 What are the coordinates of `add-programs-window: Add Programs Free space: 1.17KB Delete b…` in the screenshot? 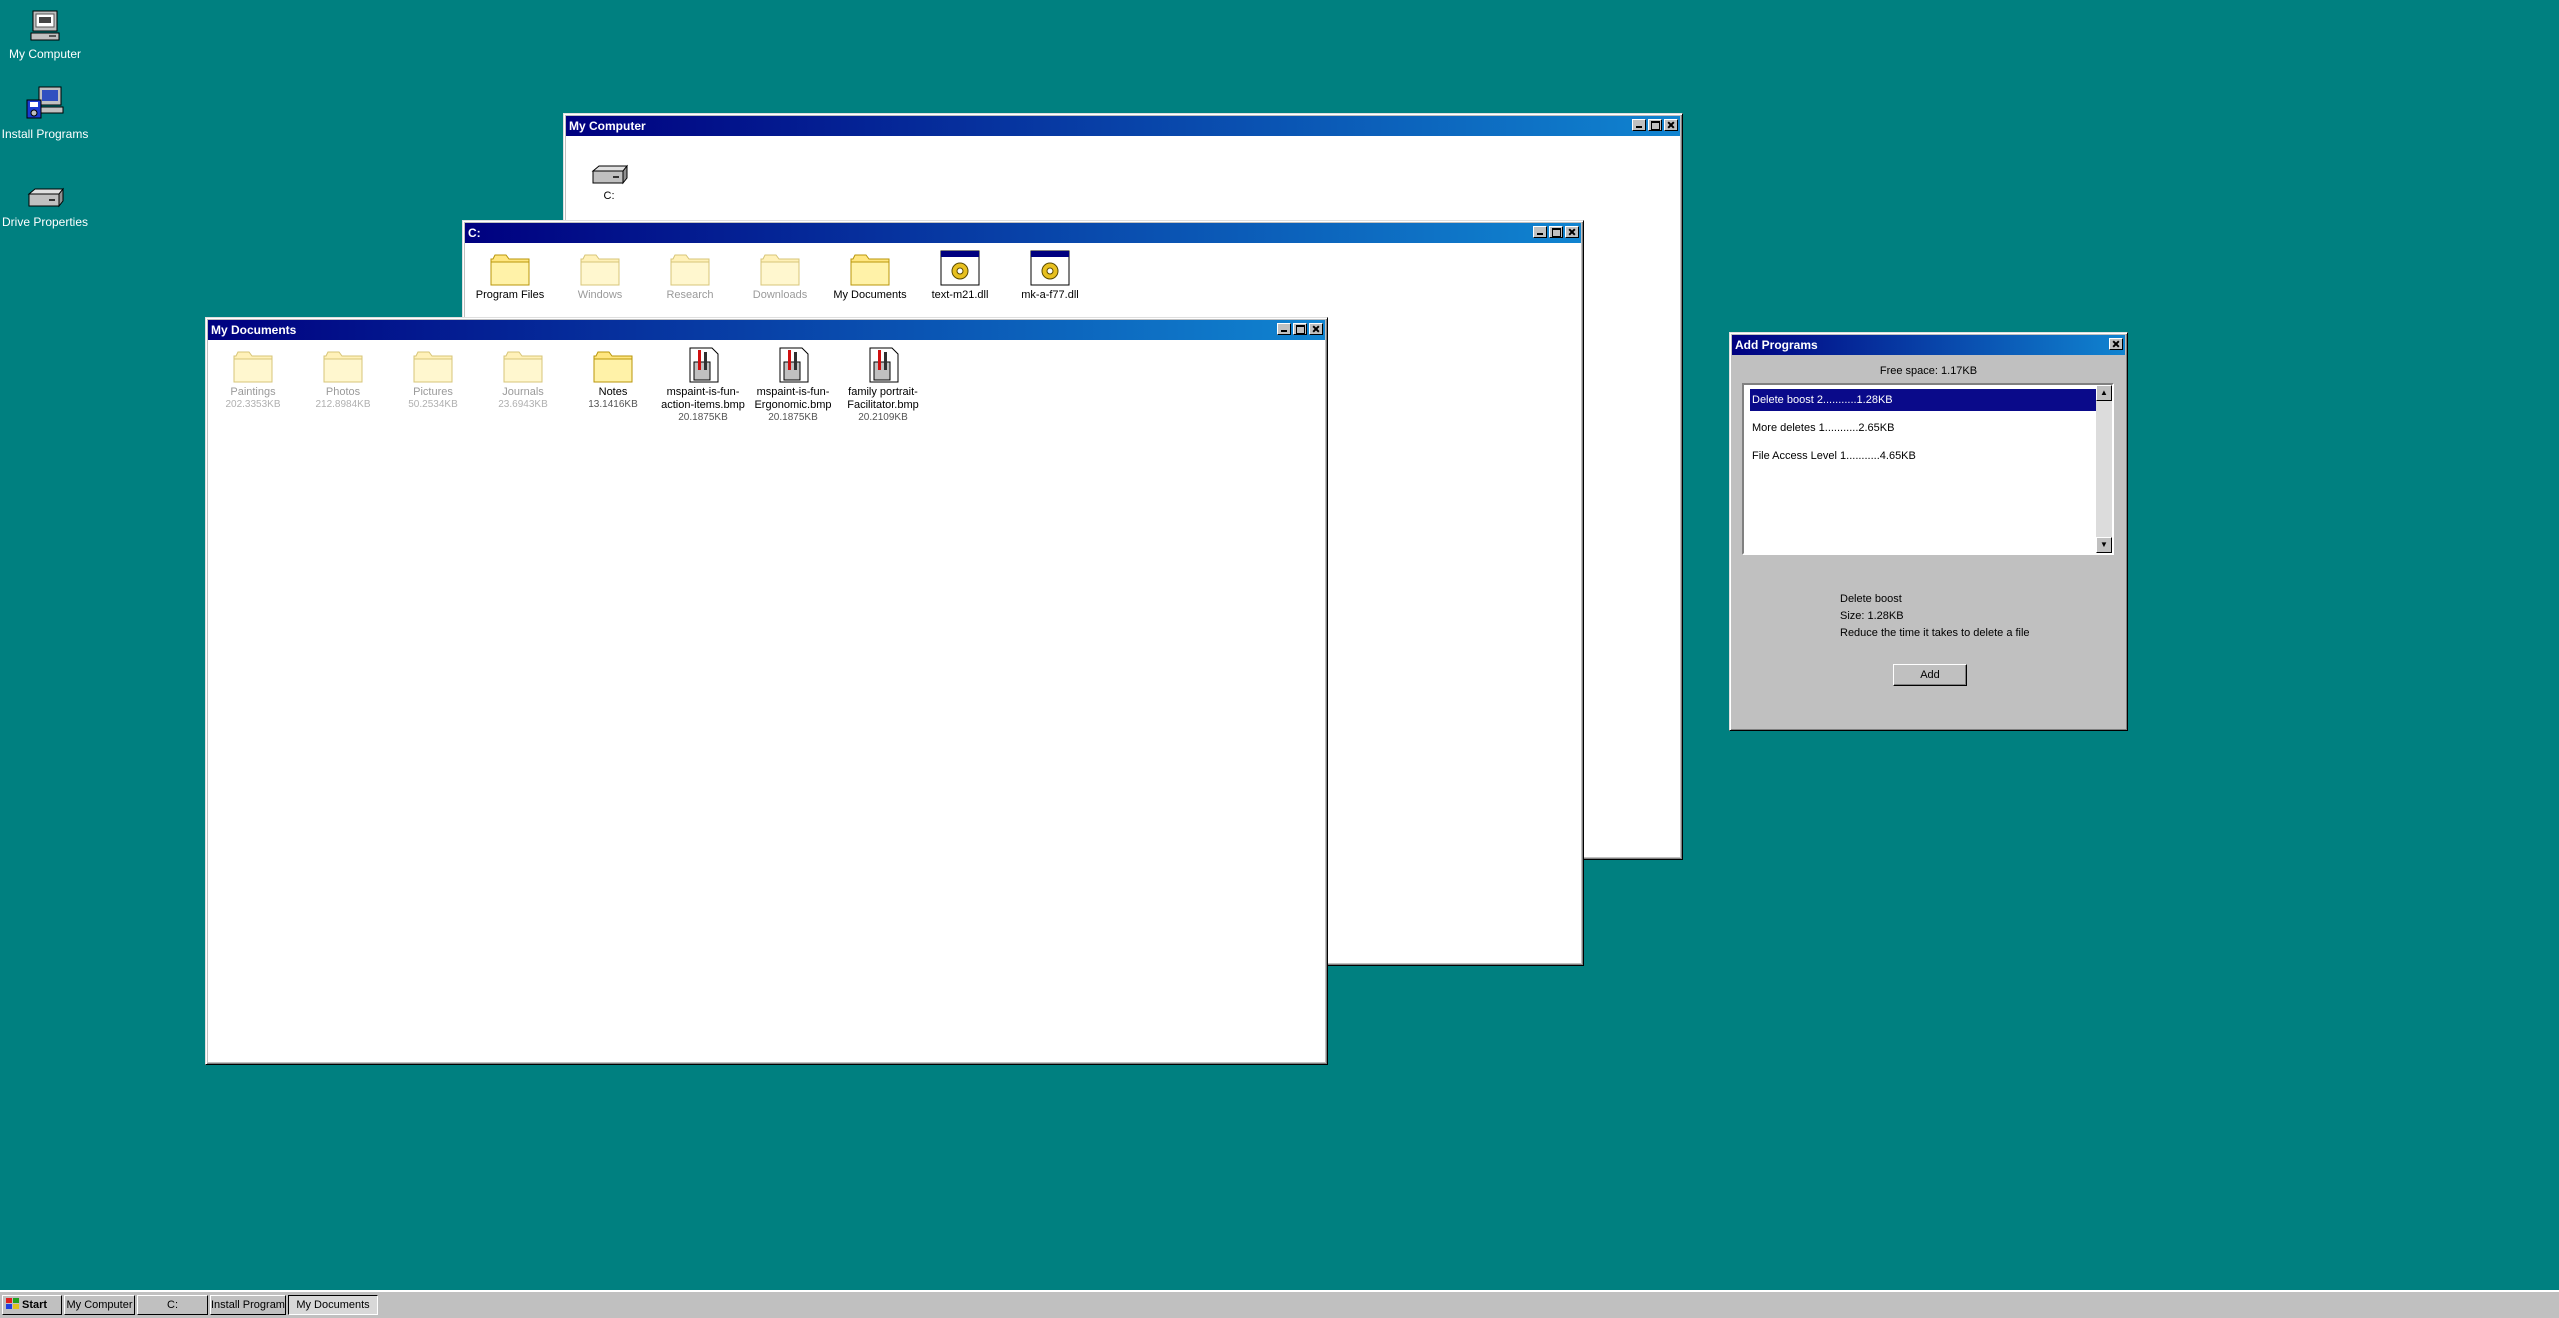 It's located at (1928, 531).